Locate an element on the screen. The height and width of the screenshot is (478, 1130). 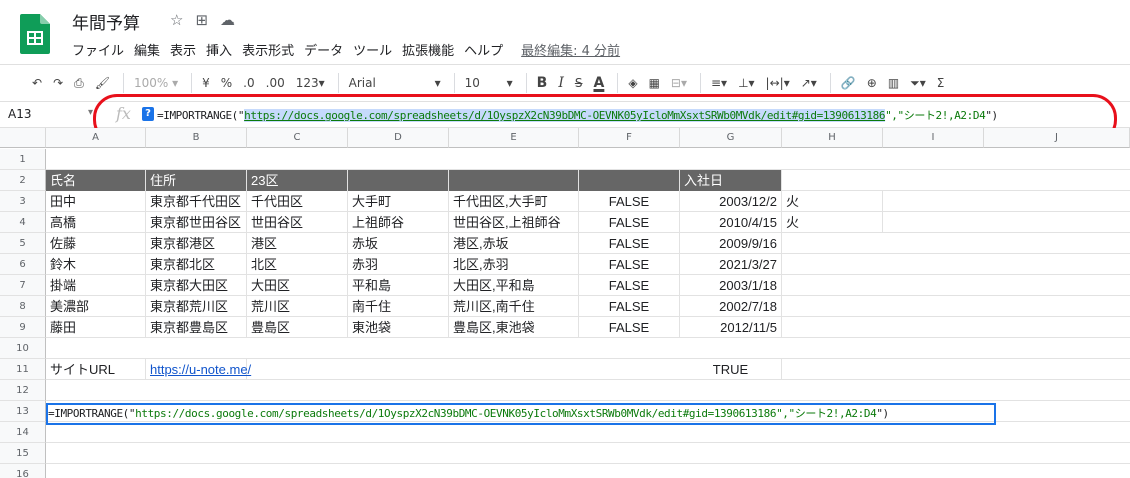
horizontal-align-icon: ≡▾ is located at coordinates (719, 83).